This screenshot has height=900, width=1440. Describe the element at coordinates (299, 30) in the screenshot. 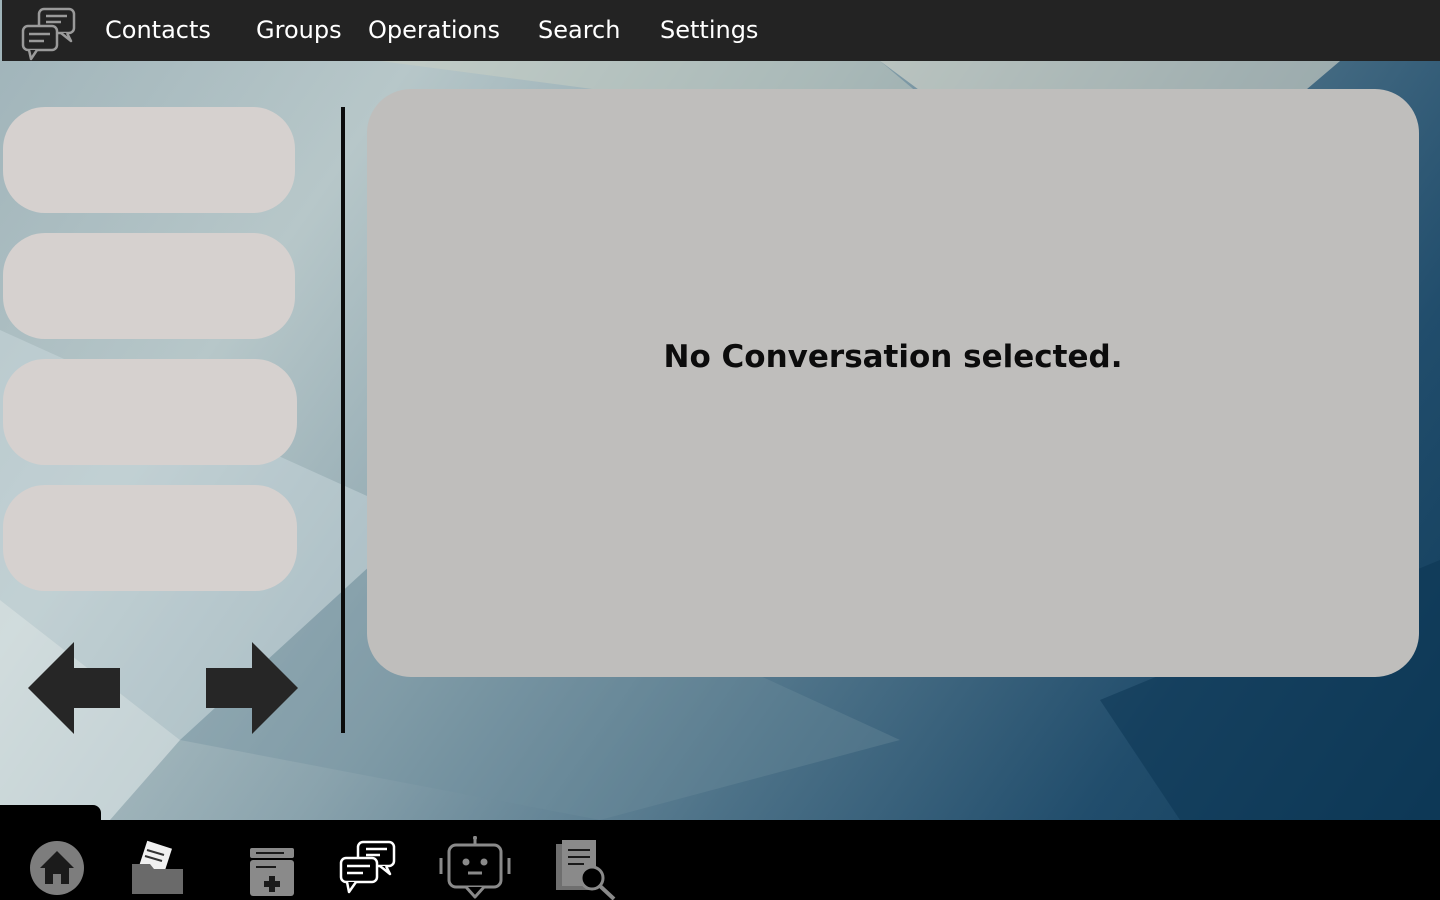

I see `menu-groups: Groups` at that location.